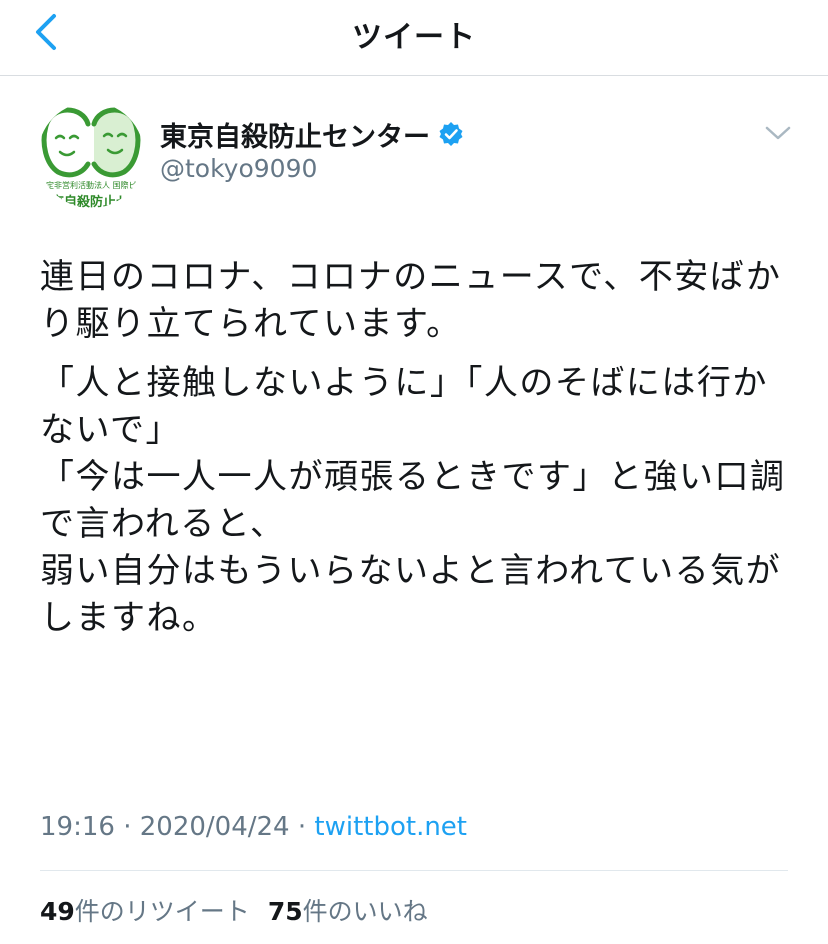 Image resolution: width=828 pixels, height=944 pixels. I want to click on page-title: ツイート, so click(414, 37).